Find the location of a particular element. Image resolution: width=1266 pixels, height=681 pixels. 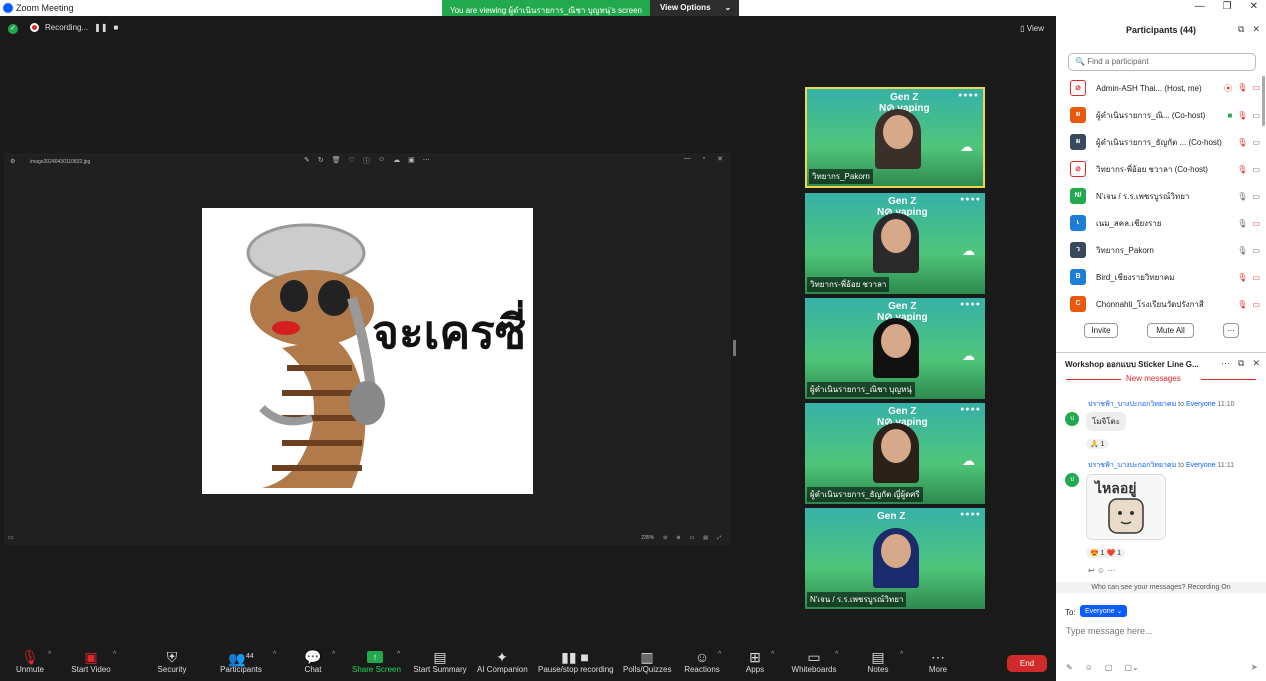

participant-row: B Bird_เชียงรายวิทยาคม 🎙 ▭ is located at coordinates (1165, 277).